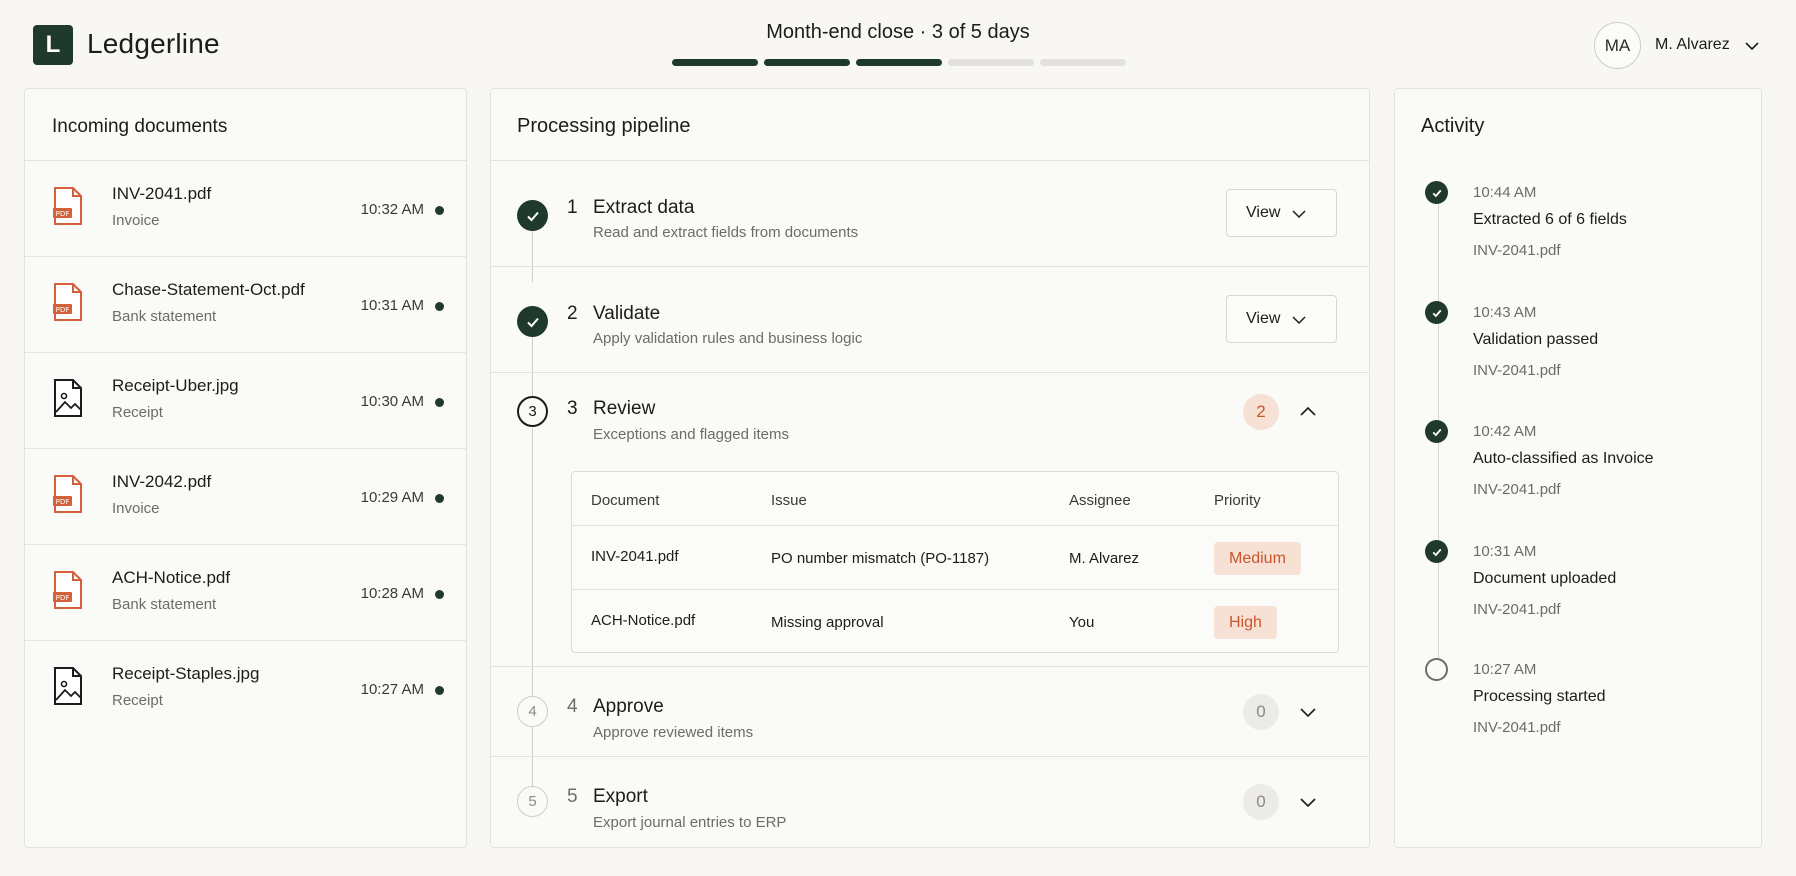 The image size is (1796, 876). What do you see at coordinates (164, 604) in the screenshot?
I see `document-type: Bank statement` at bounding box center [164, 604].